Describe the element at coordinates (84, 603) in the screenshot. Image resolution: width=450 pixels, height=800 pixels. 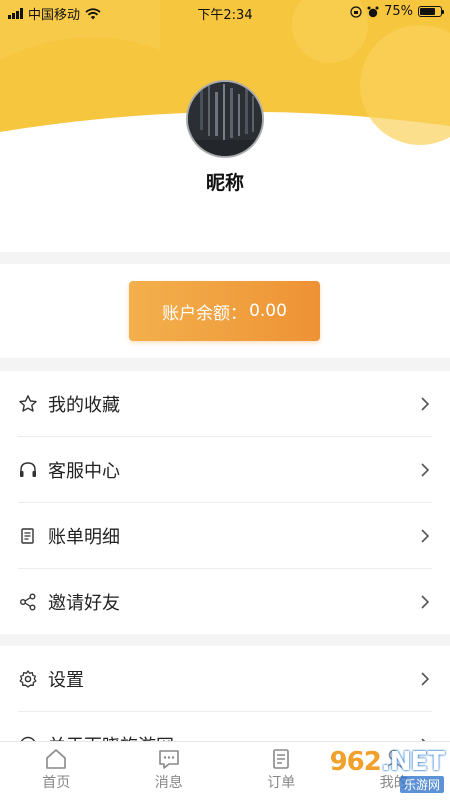
I see `menu-item-label: 邀请好友` at that location.